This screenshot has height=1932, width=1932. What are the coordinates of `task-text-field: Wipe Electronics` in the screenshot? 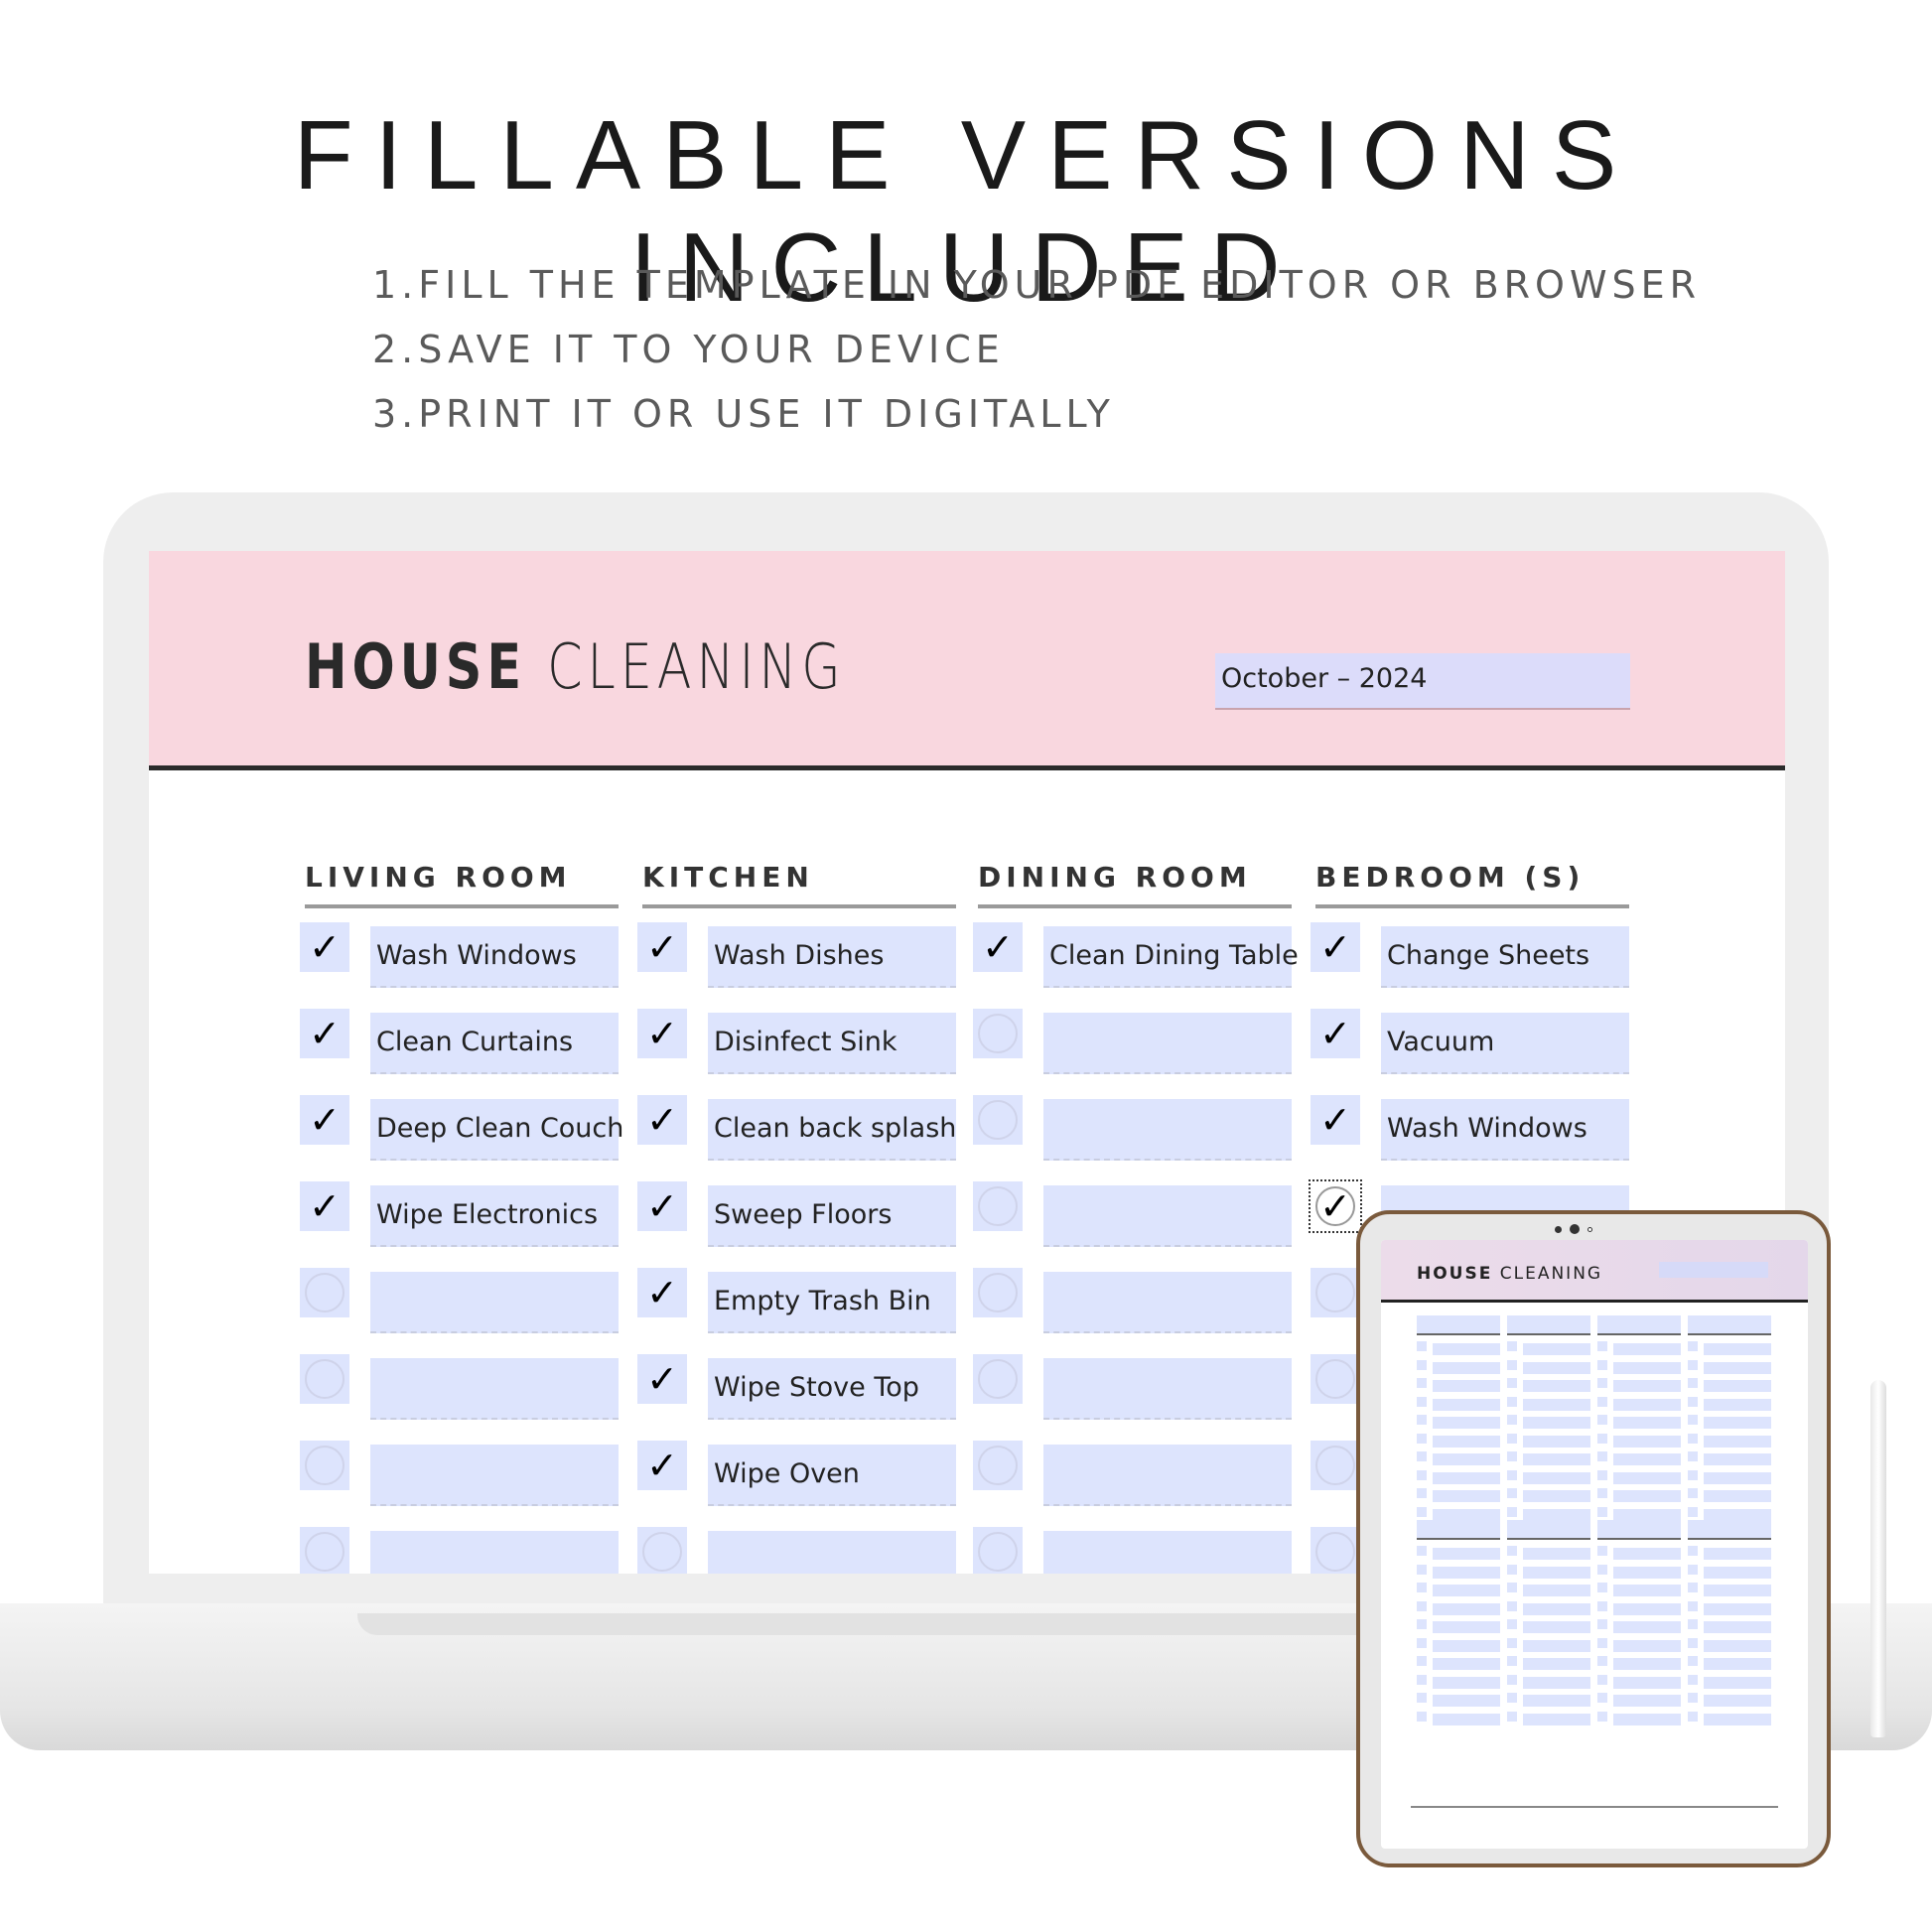 It's located at (495, 1216).